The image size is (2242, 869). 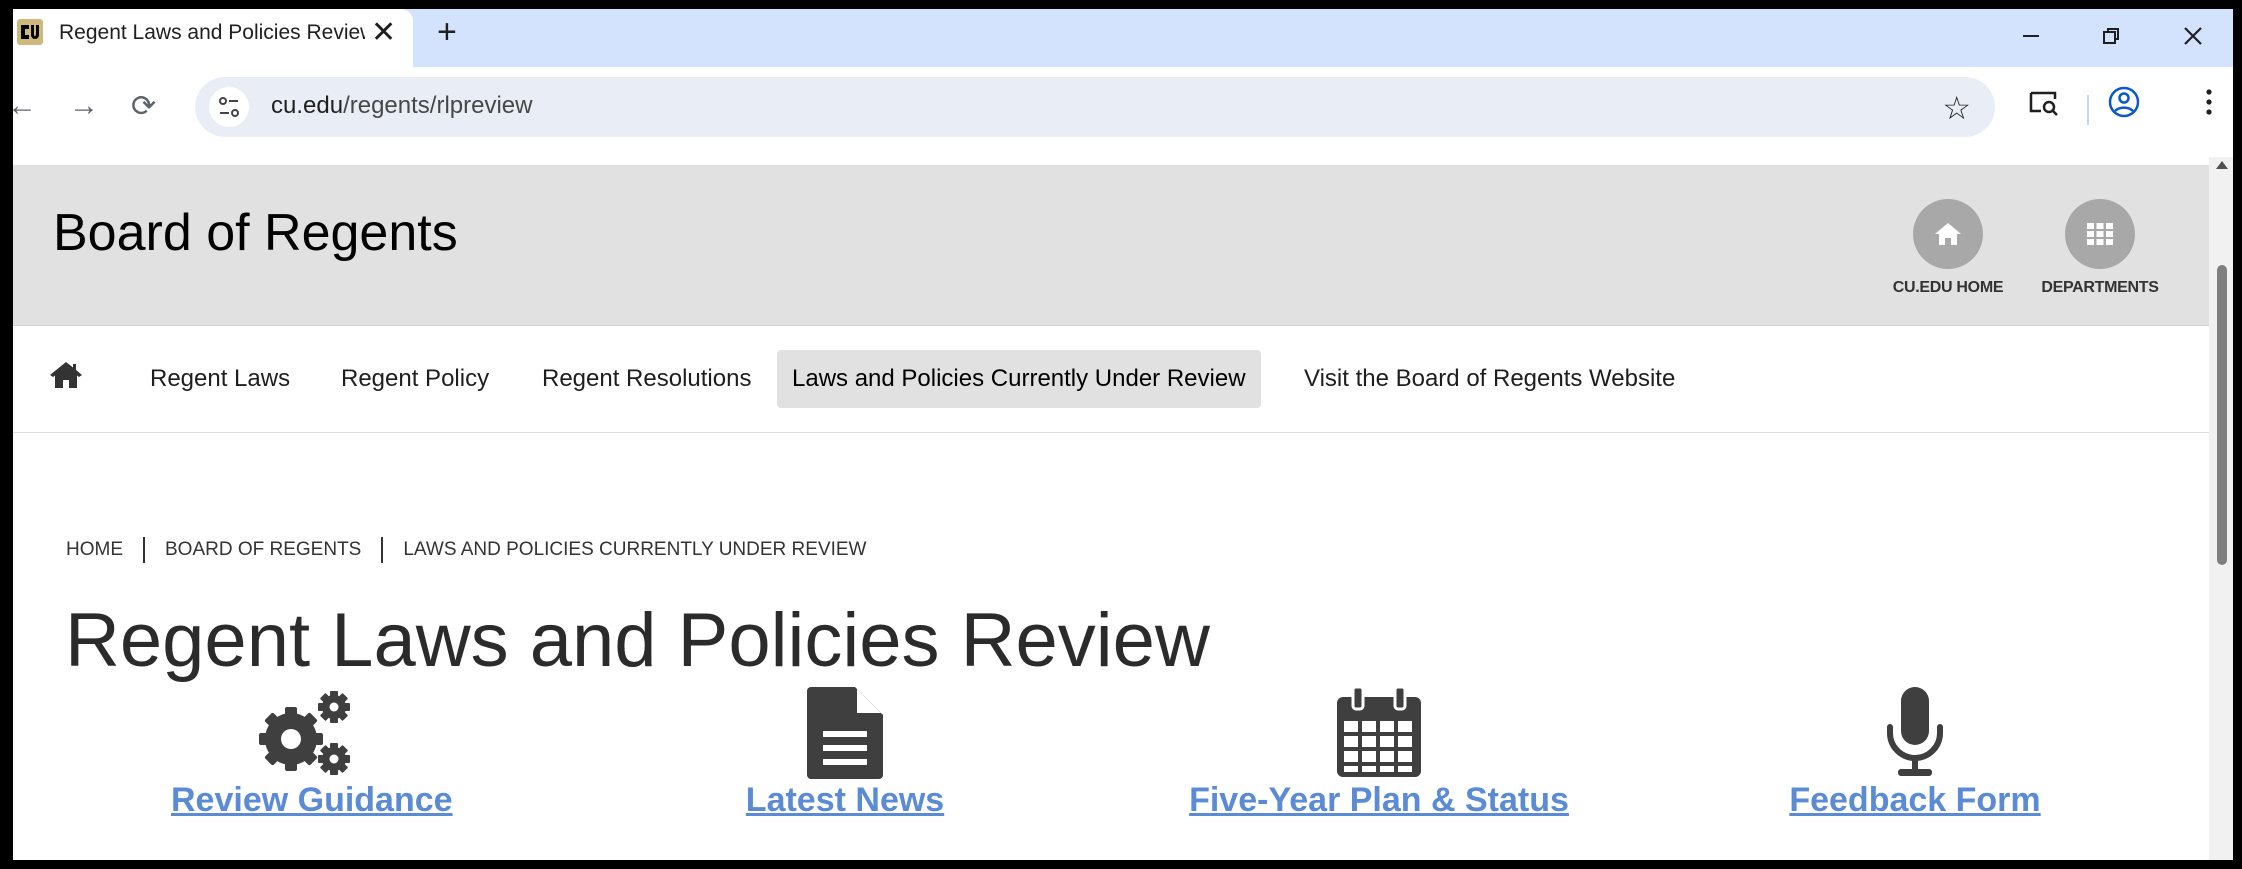 I want to click on profile-icon, so click(x=2124, y=102).